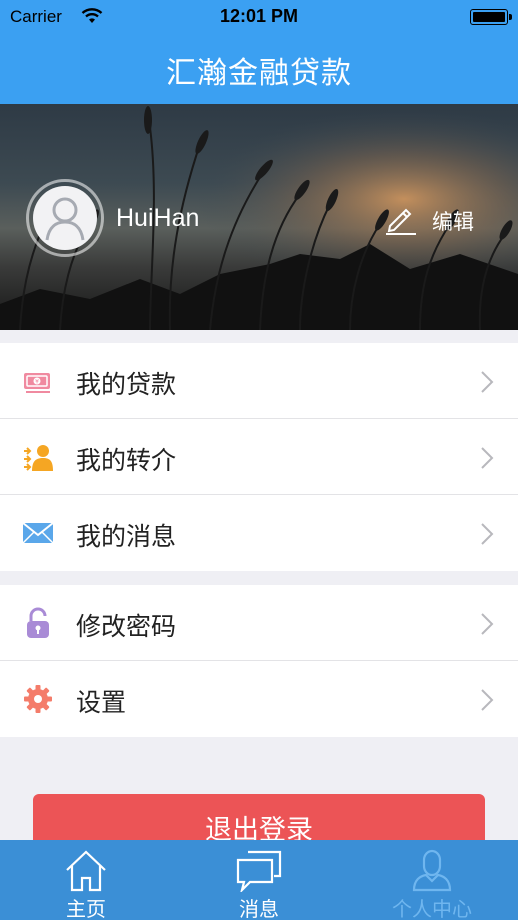 The height and width of the screenshot is (920, 518). Describe the element at coordinates (38, 622) in the screenshot. I see `unlock-icon` at that location.